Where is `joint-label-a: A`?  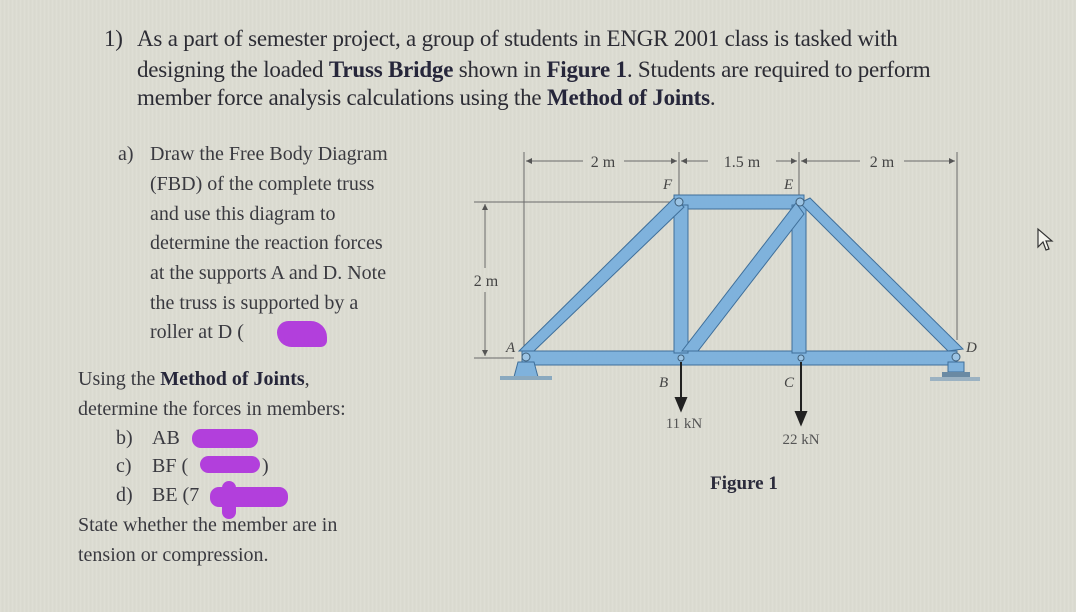
joint-label-a: A is located at coordinates (510, 348).